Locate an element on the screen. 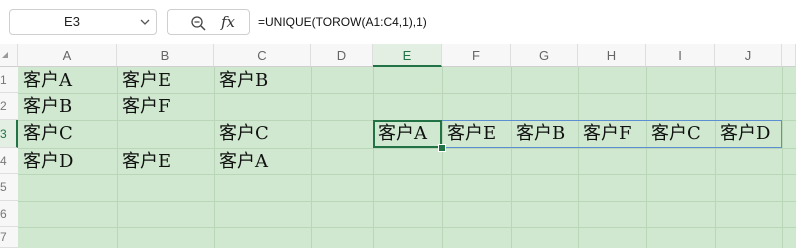 This screenshot has height=248, width=796. row-header-7: 7 is located at coordinates (9, 237).